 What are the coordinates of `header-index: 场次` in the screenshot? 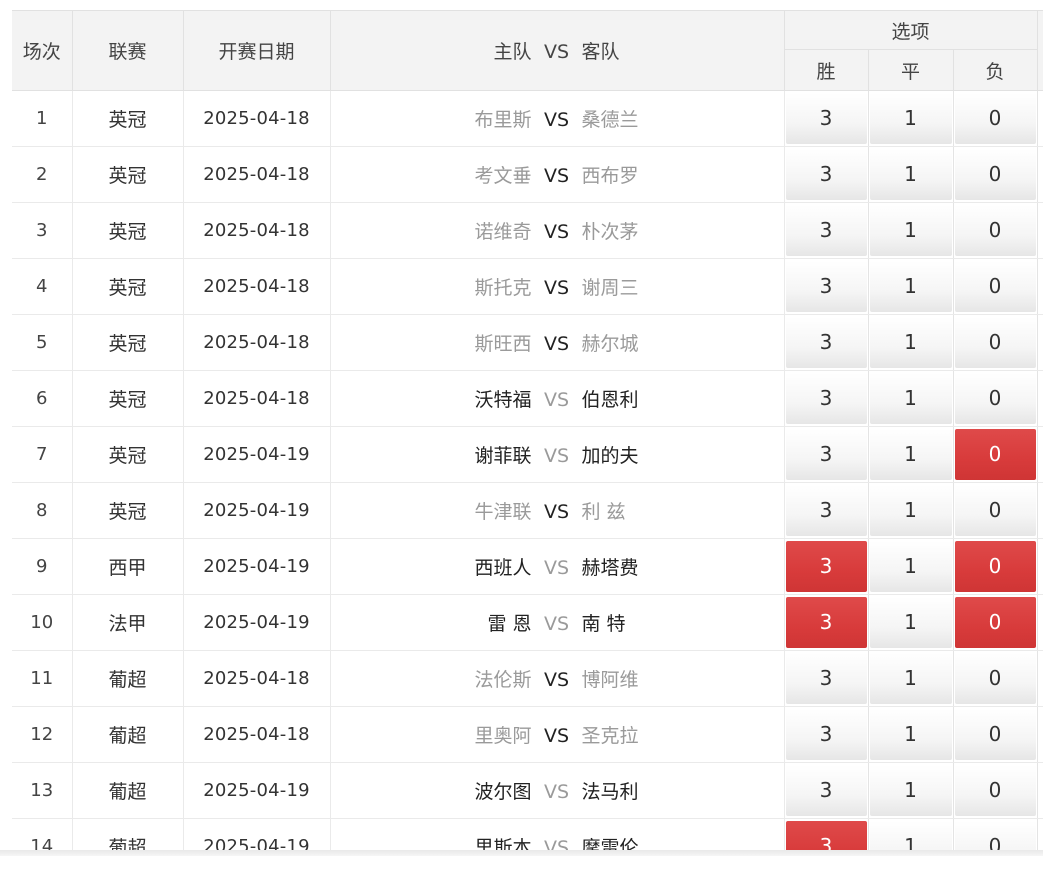 It's located at (42, 50).